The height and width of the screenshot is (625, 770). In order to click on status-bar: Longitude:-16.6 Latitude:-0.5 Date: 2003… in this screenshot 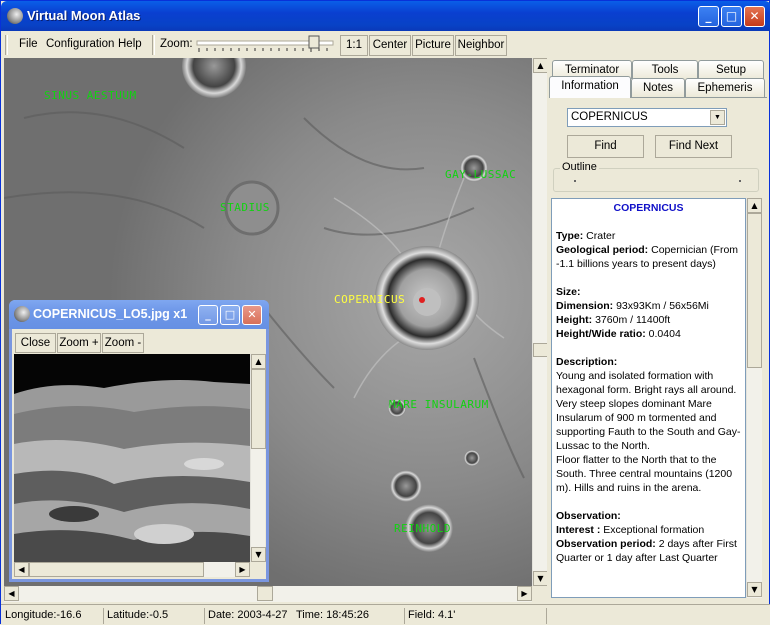, I will do `click(385, 614)`.